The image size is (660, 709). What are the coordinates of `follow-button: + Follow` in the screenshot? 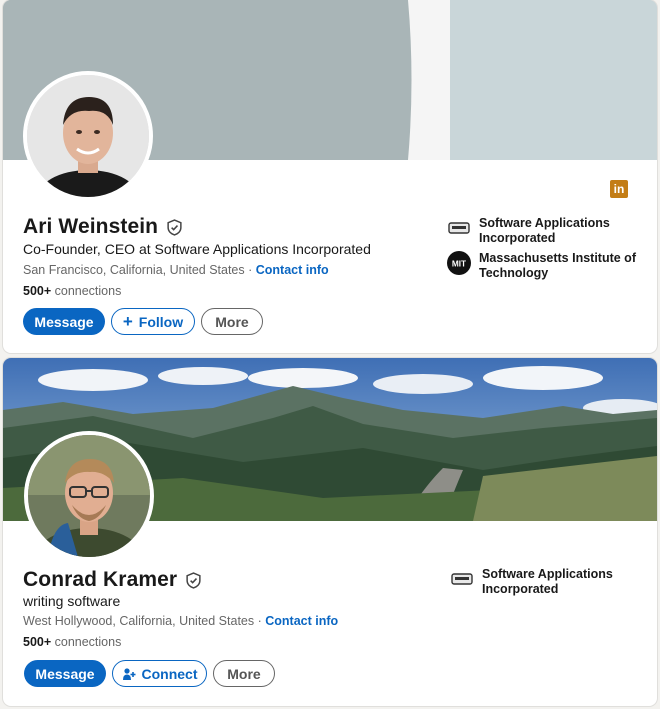 It's located at (153, 321).